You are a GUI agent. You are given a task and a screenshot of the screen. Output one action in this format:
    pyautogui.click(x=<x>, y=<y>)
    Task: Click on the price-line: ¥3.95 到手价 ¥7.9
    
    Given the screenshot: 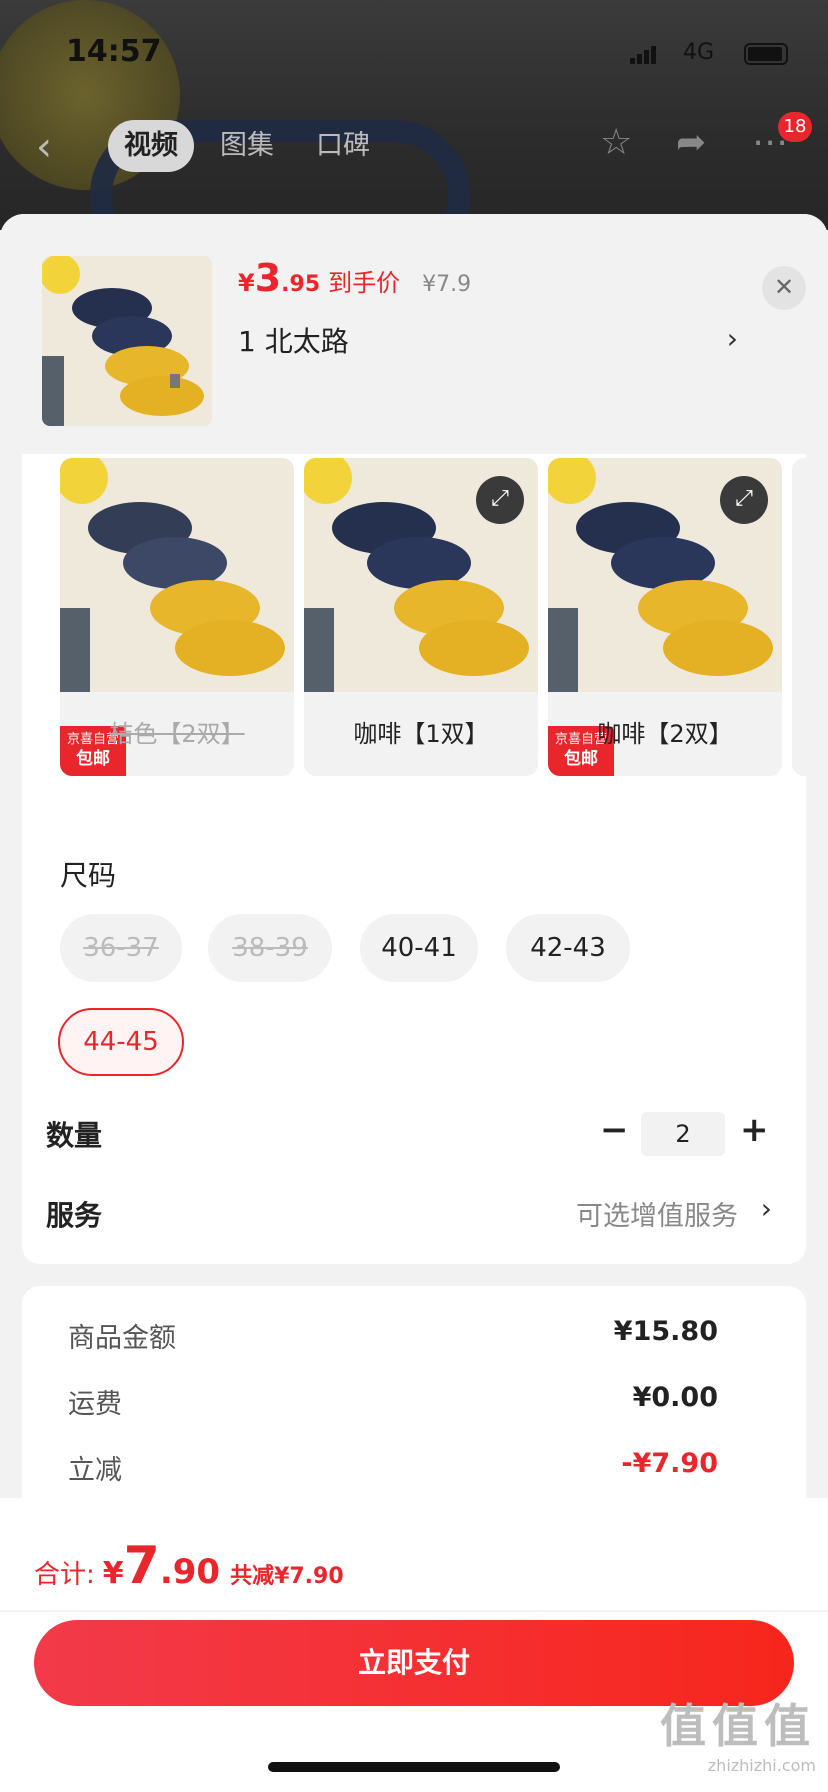 What is the action you would take?
    pyautogui.click(x=354, y=281)
    